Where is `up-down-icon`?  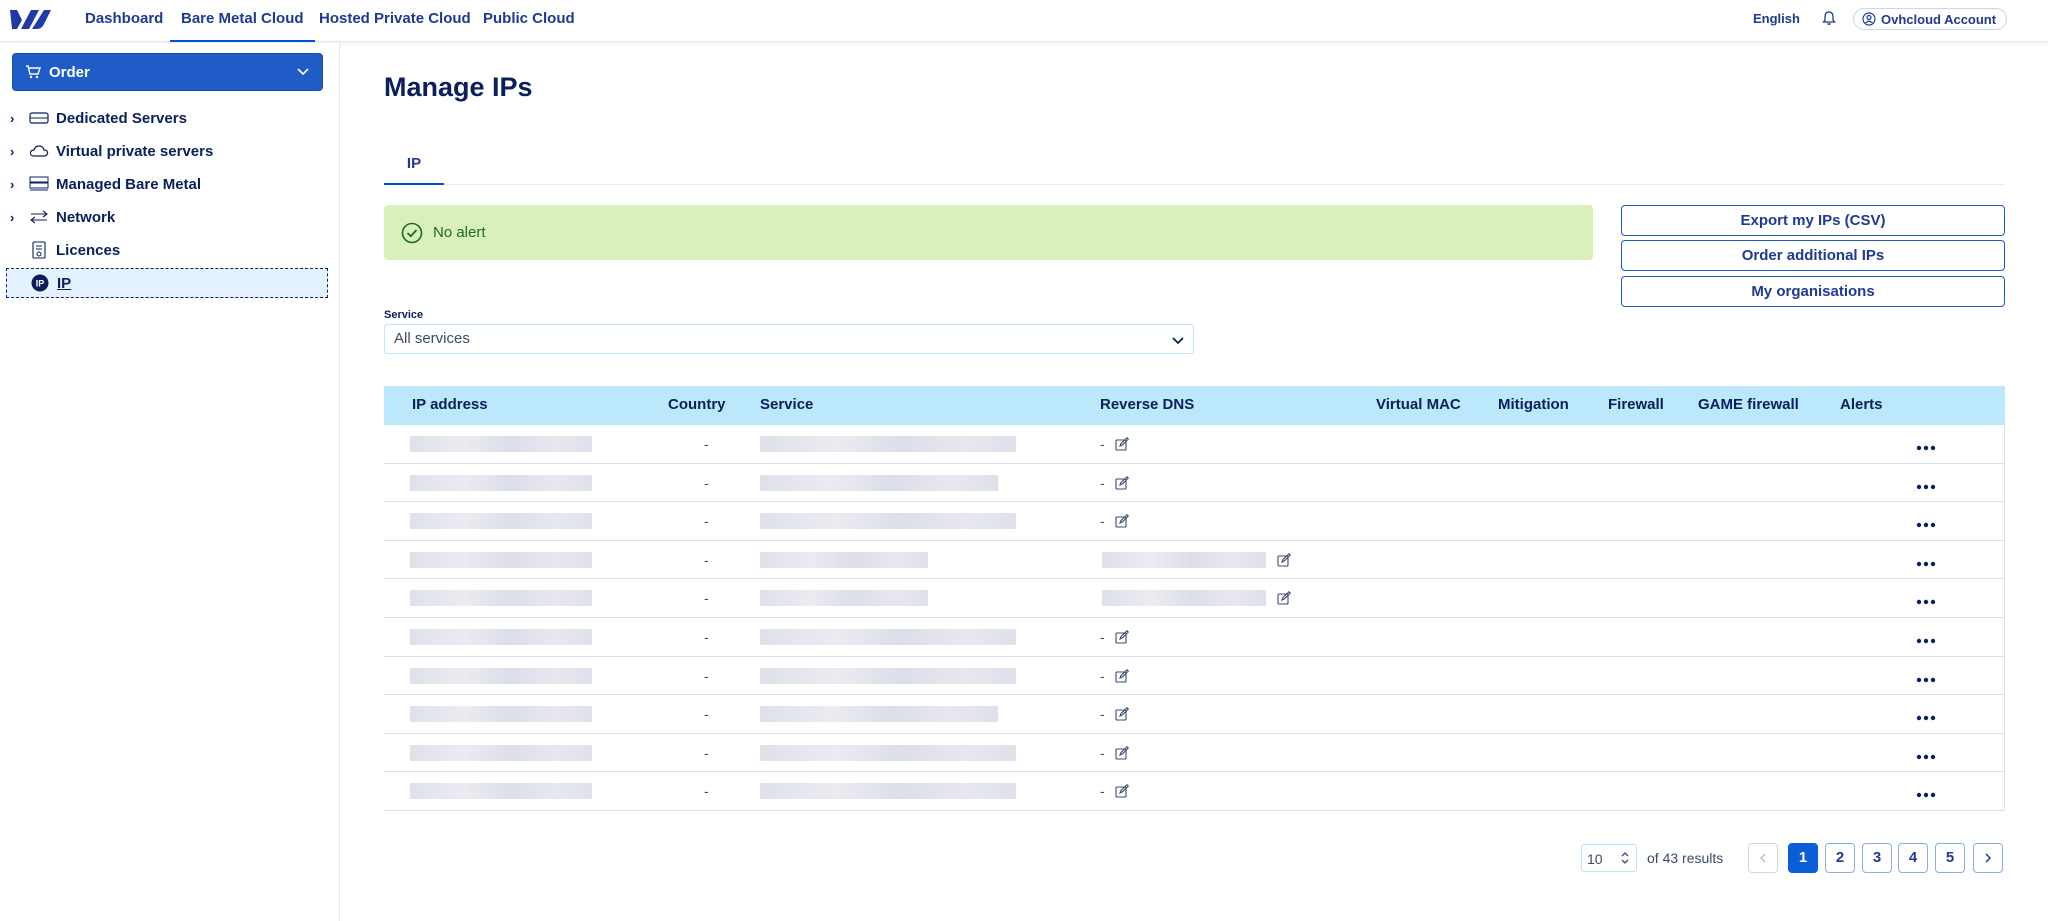 up-down-icon is located at coordinates (1625, 858).